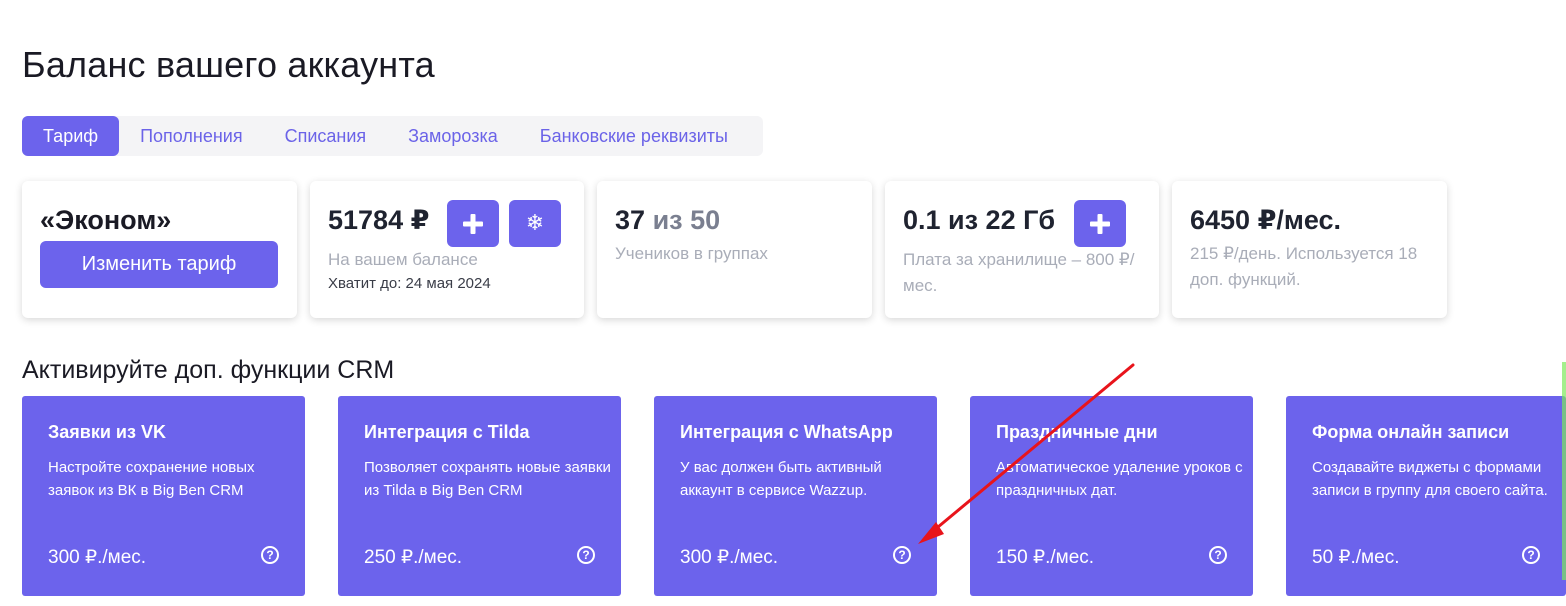  What do you see at coordinates (379, 220) in the screenshot?
I see `balance-value: 51784 ₽` at bounding box center [379, 220].